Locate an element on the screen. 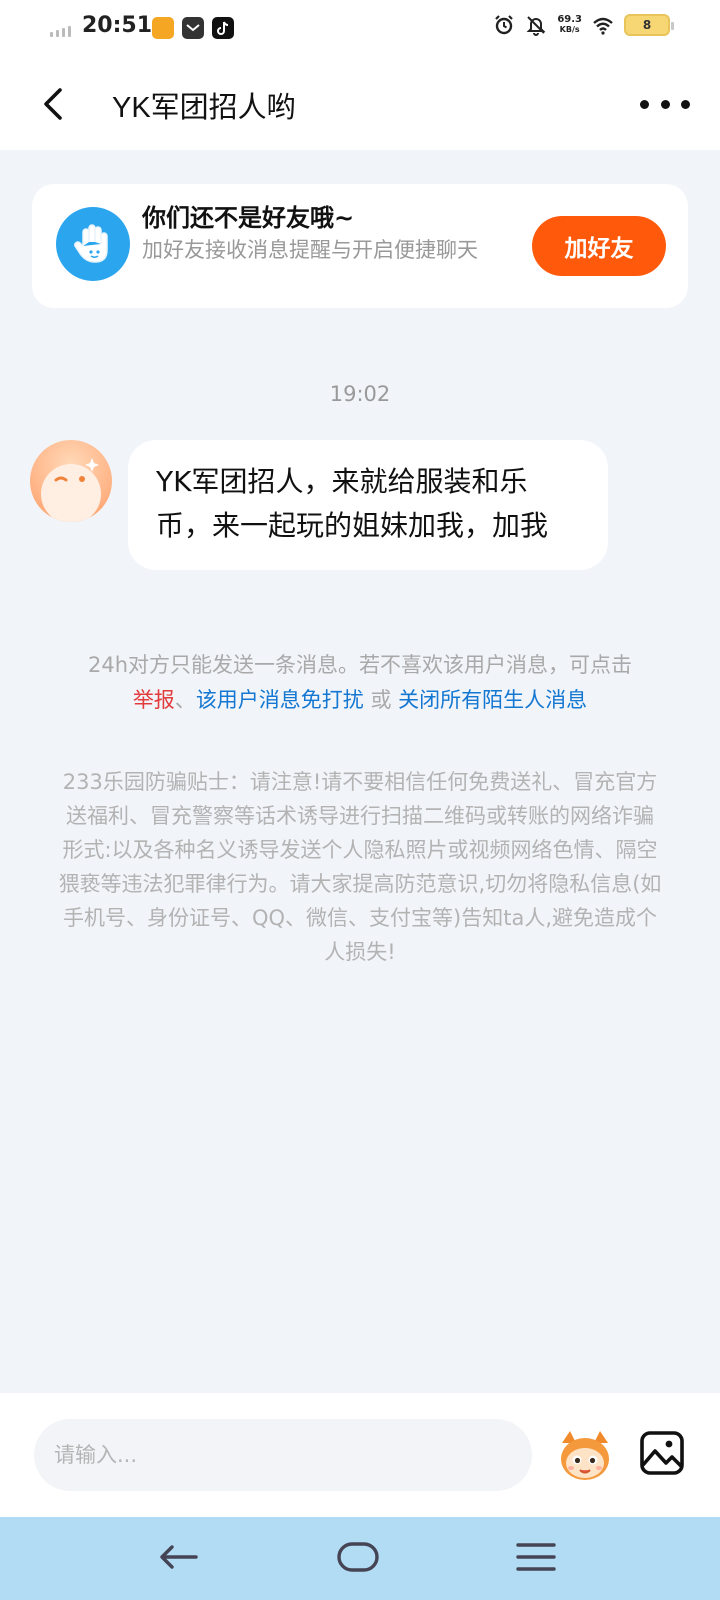 The height and width of the screenshot is (1600, 720). image-icon is located at coordinates (662, 1453).